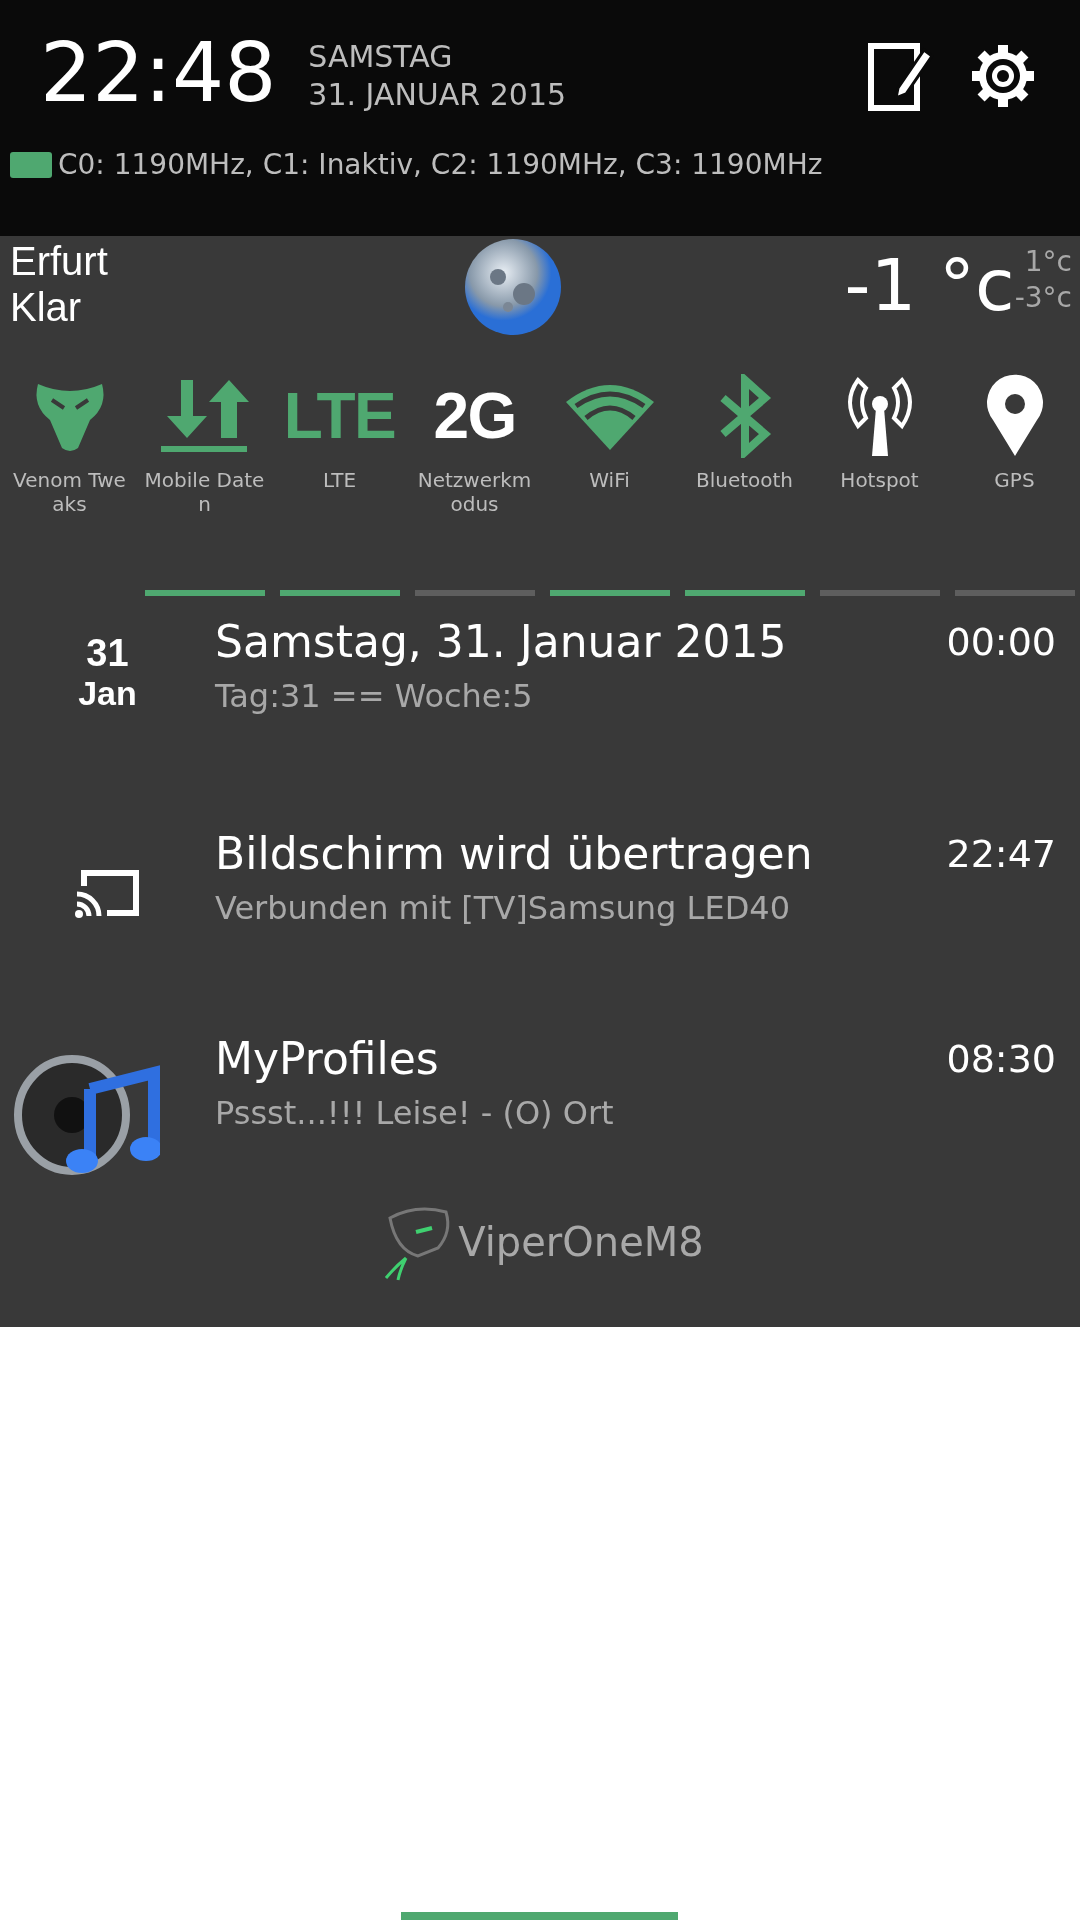  What do you see at coordinates (381, 57) in the screenshot?
I see `weekday: SAMSTAG` at bounding box center [381, 57].